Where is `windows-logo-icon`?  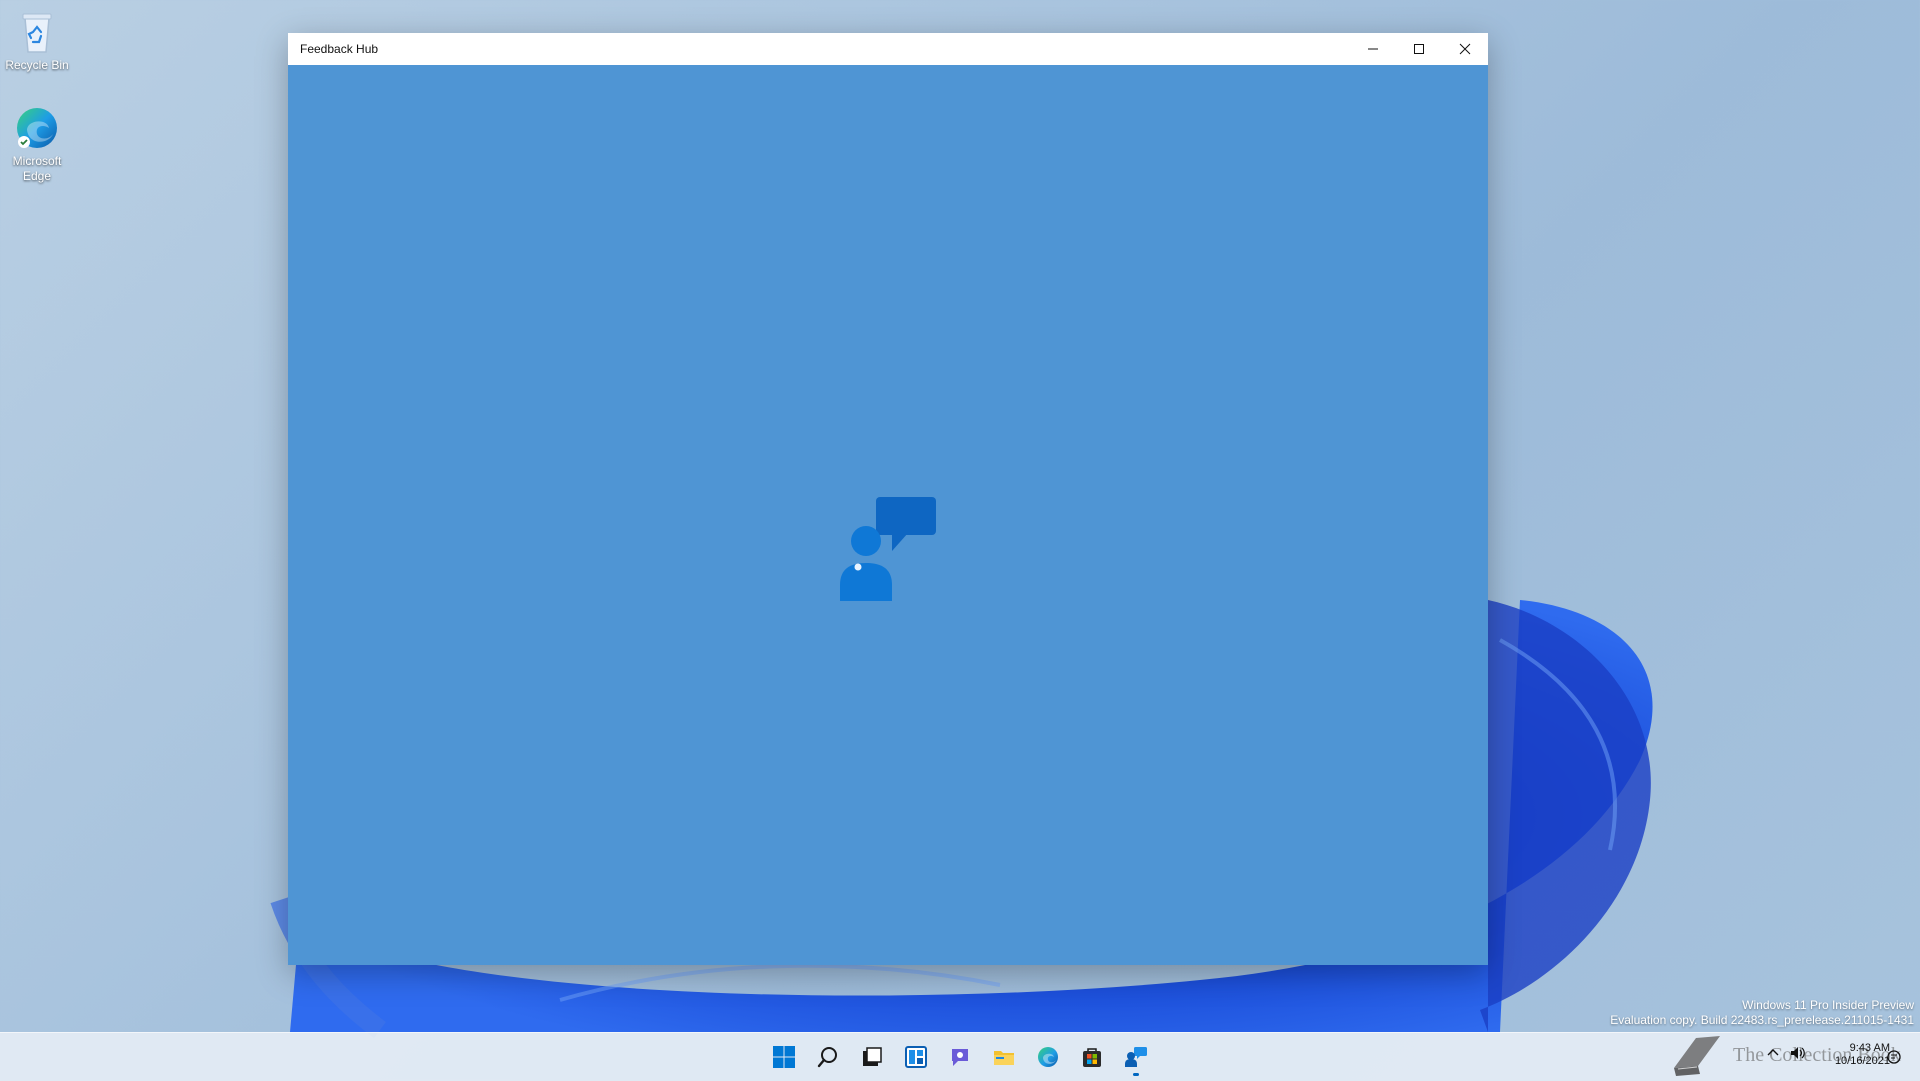
windows-logo-icon is located at coordinates (784, 1057).